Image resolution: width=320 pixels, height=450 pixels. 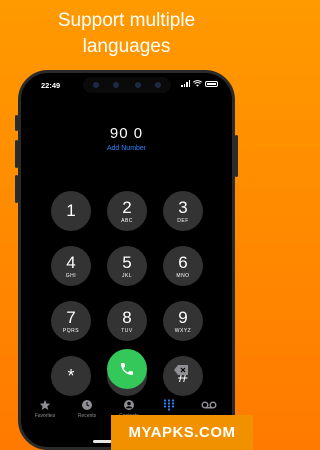 What do you see at coordinates (126, 34) in the screenshot?
I see `headline: Support multiple languages` at bounding box center [126, 34].